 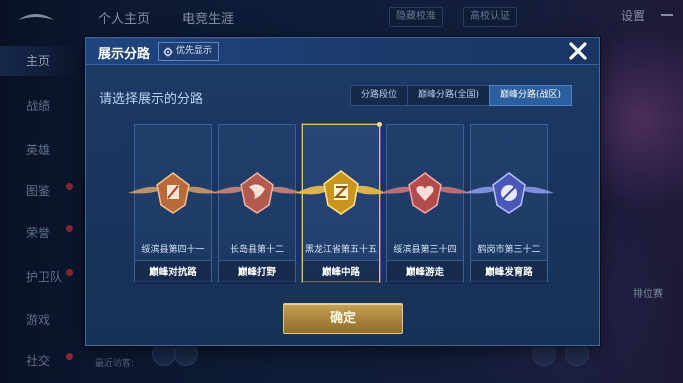 I want to click on card-role-label: 巅峰发育路, so click(x=509, y=272).